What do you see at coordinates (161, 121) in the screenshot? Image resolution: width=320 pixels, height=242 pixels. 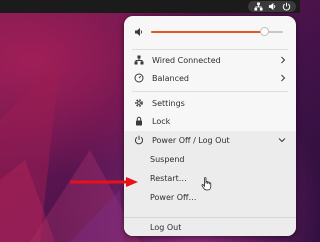 I see `lock-label: Lock` at bounding box center [161, 121].